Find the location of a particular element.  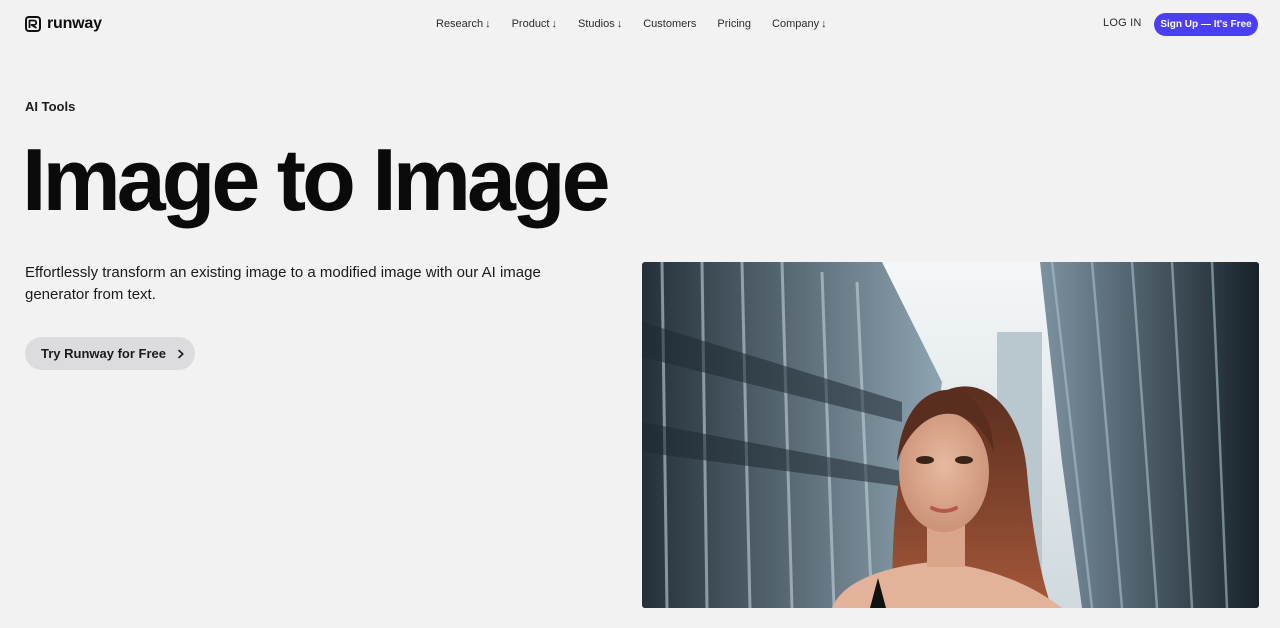

runway-logo-icon is located at coordinates (33, 24).